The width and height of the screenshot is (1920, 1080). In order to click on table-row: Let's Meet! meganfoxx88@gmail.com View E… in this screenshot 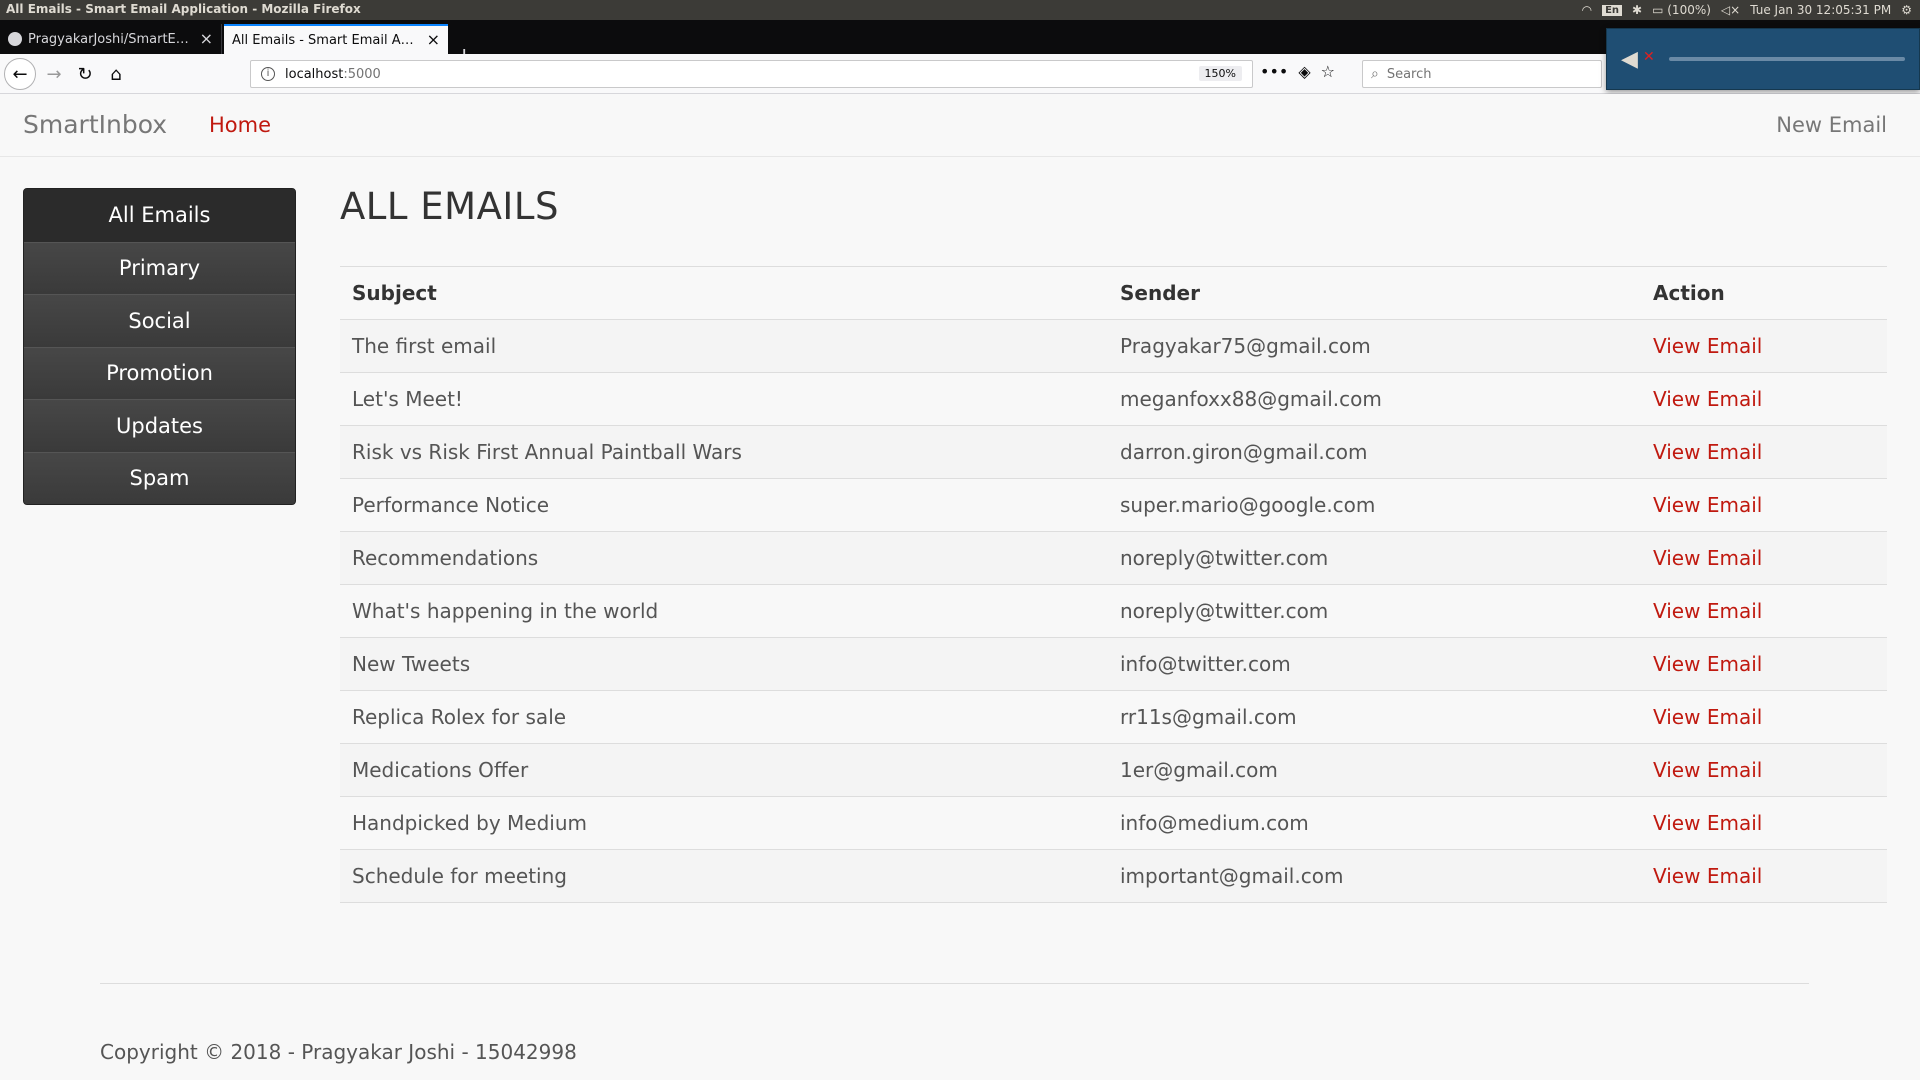, I will do `click(1113, 399)`.